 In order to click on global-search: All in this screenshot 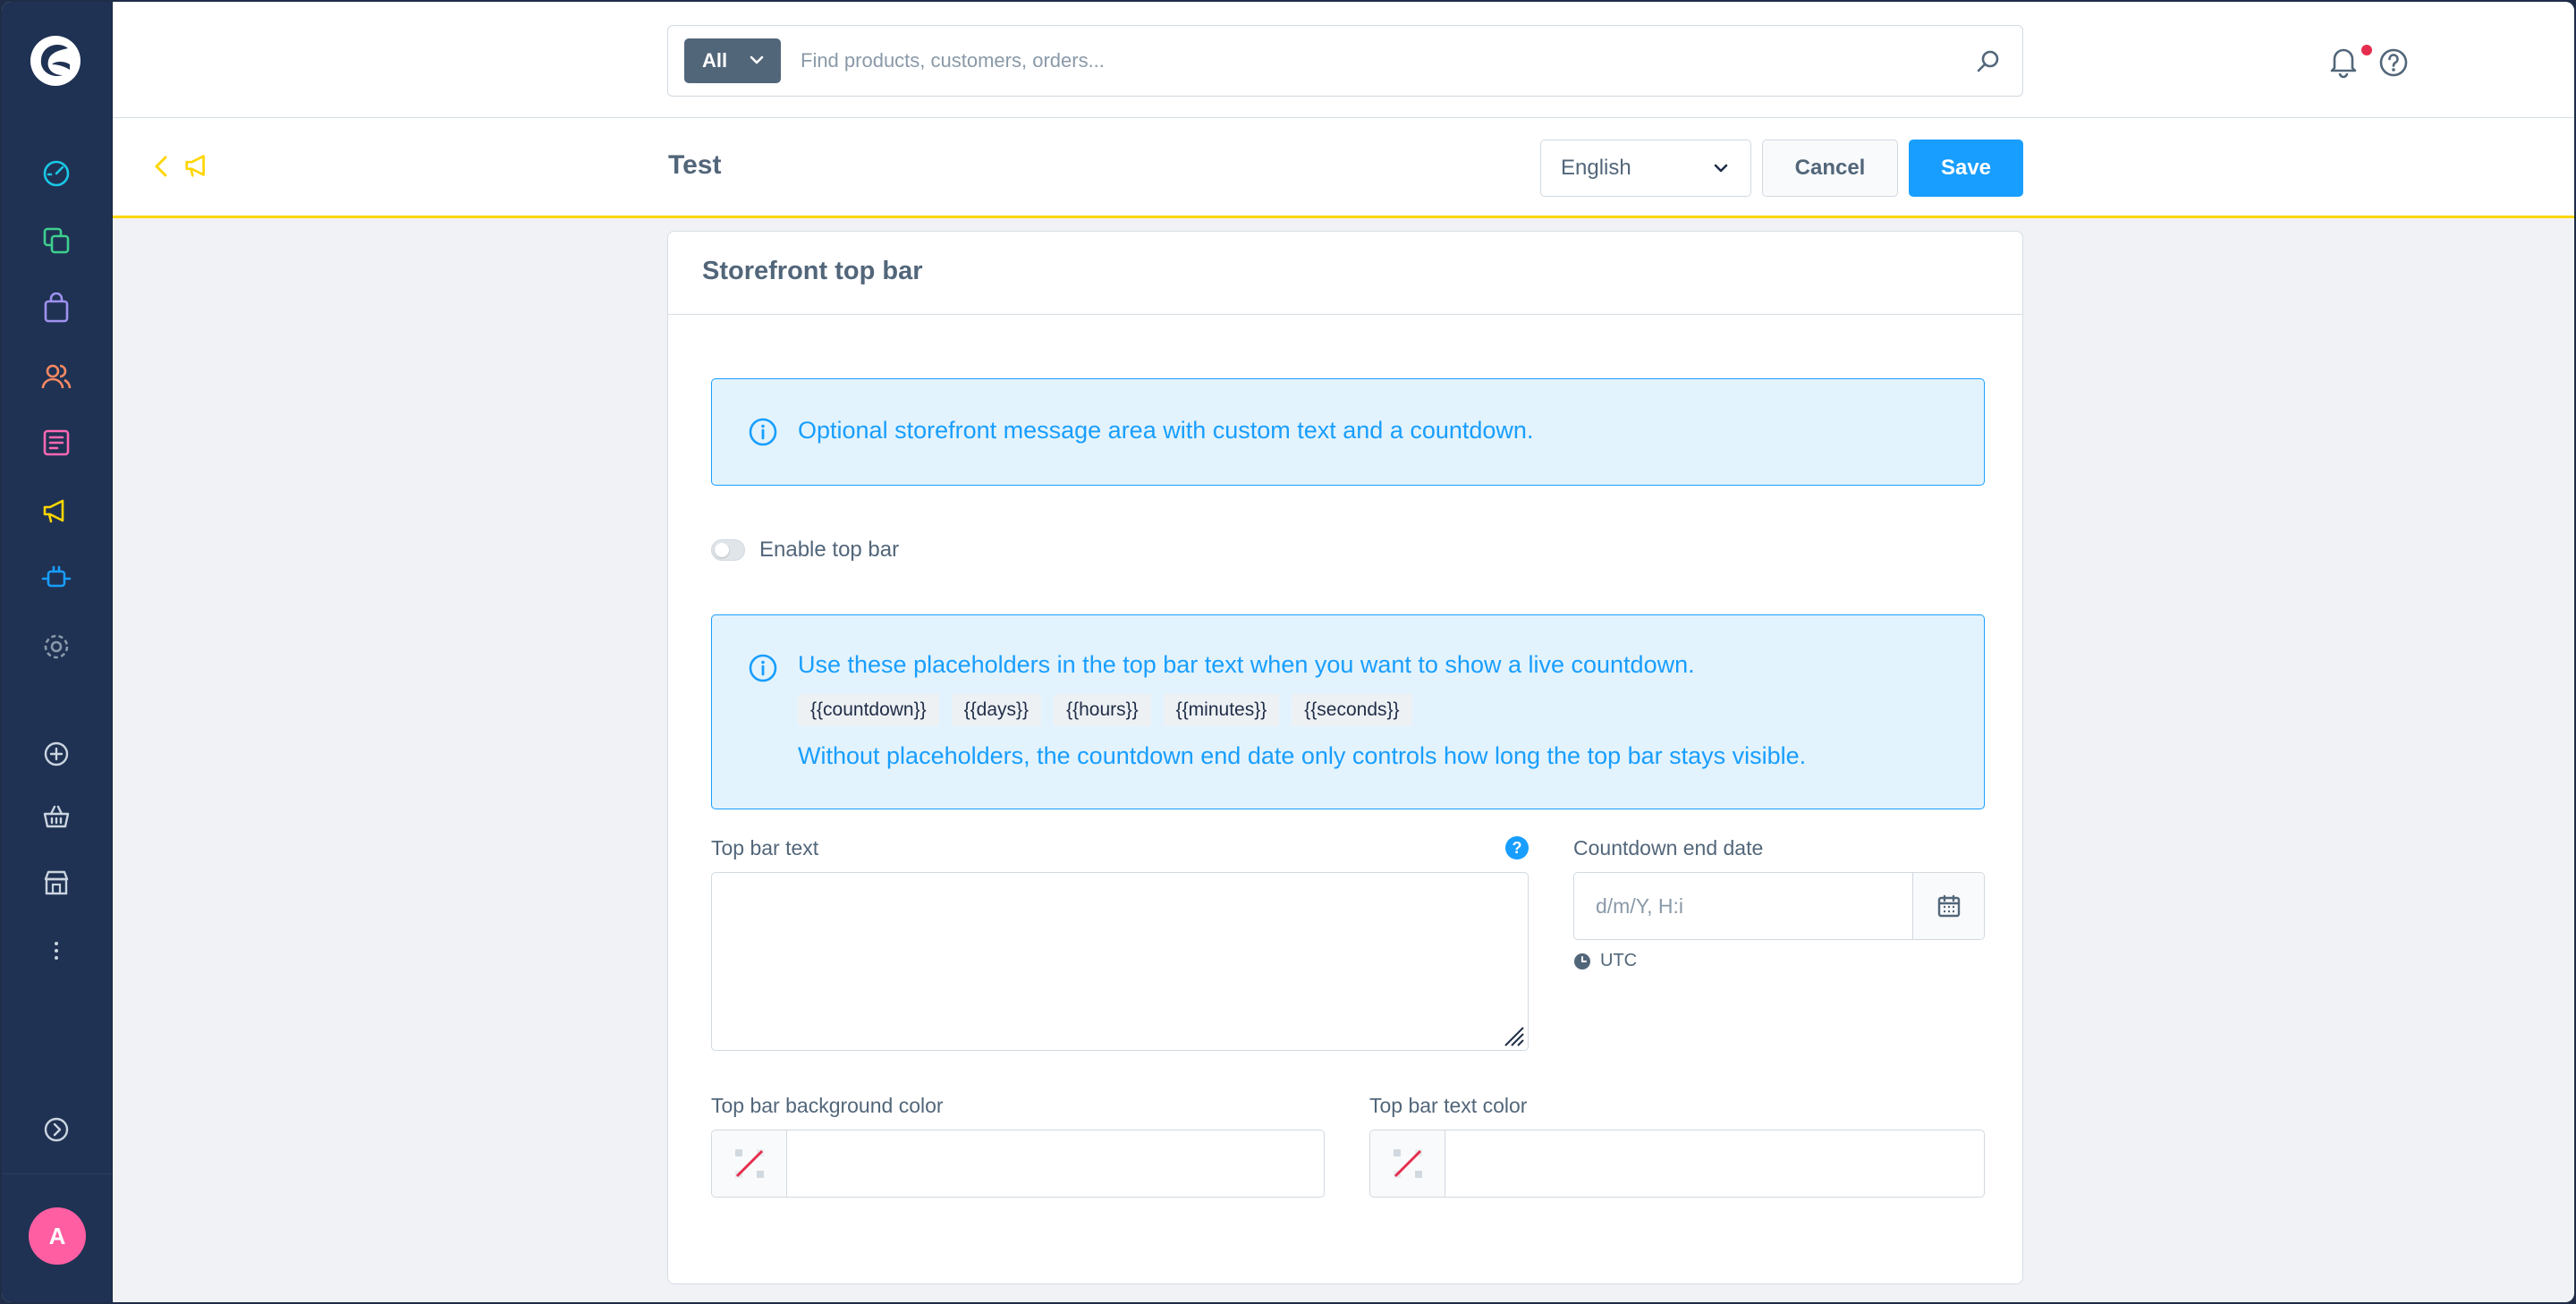, I will do `click(1345, 61)`.